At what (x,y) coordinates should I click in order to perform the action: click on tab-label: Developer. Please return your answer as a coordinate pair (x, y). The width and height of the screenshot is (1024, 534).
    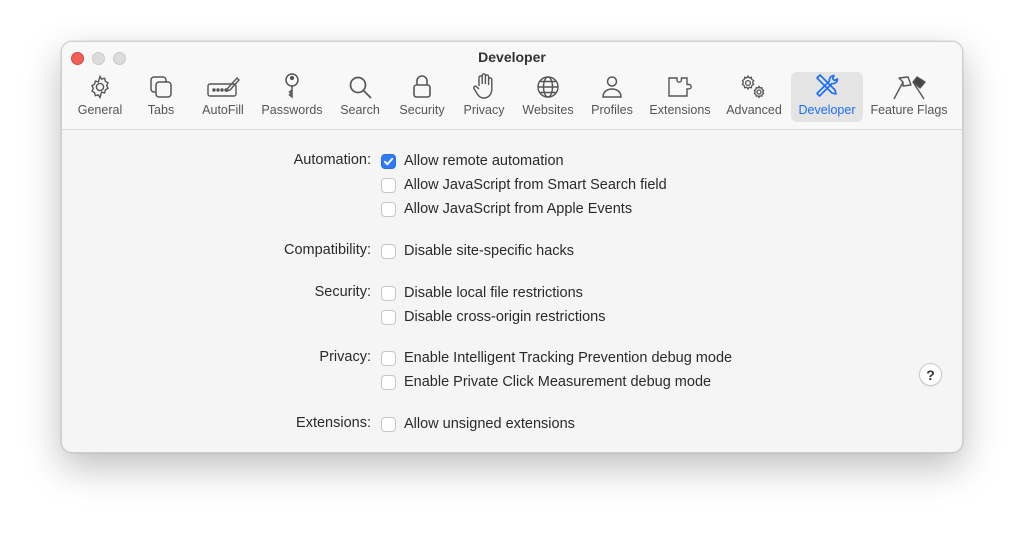
    Looking at the image, I should click on (827, 110).